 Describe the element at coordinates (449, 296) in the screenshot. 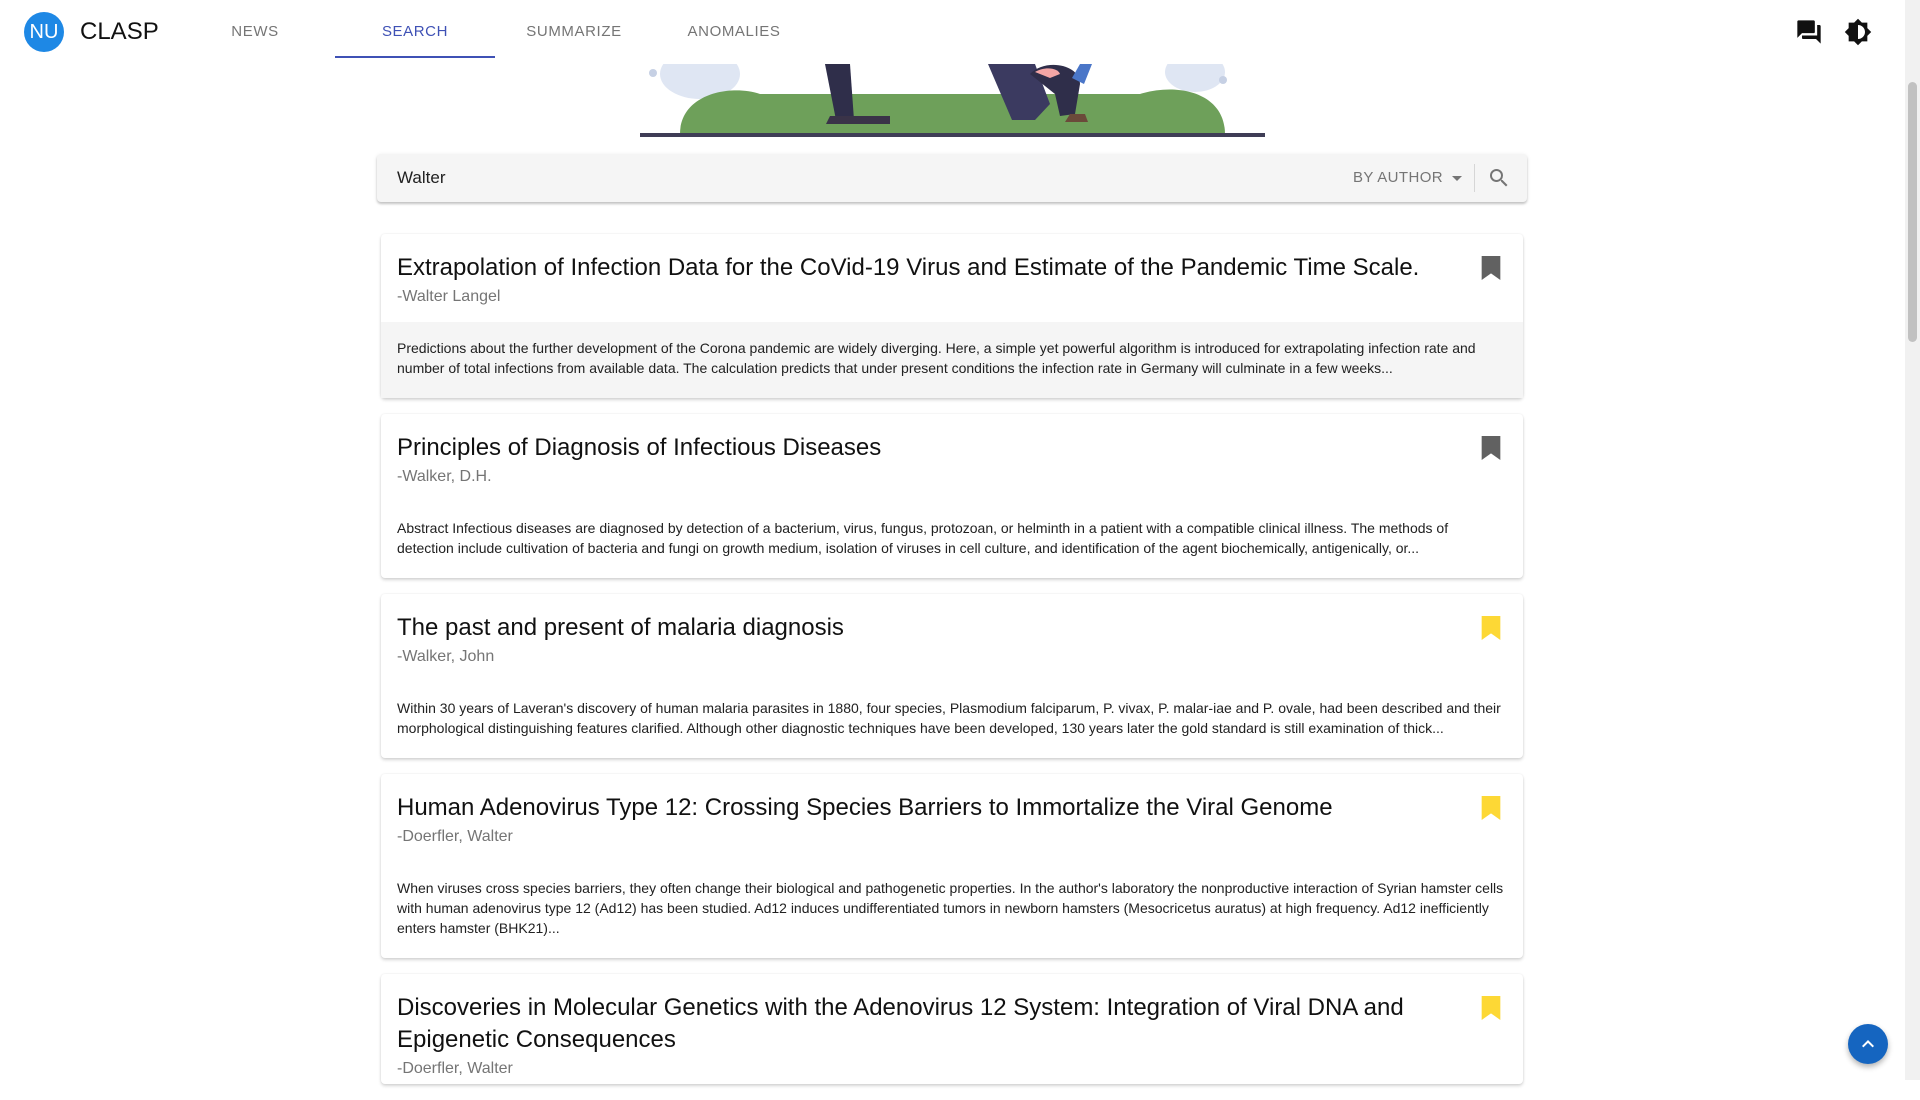

I see `result-author: -Walter Langel` at that location.